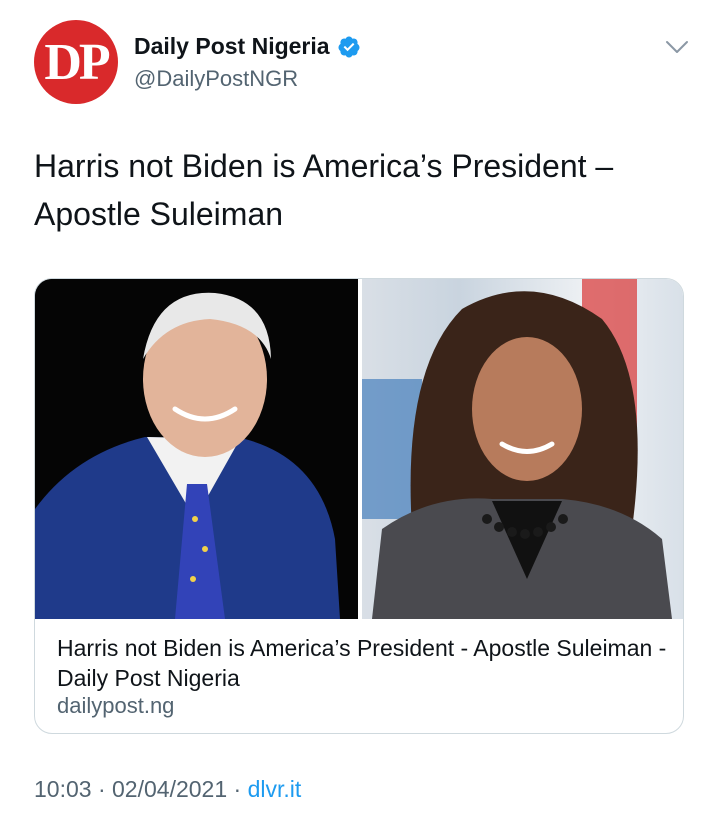 This screenshot has height=817, width=720. I want to click on tweet-meta: 10:03 · 02/04/2021 · dlvr.it, so click(167, 789).